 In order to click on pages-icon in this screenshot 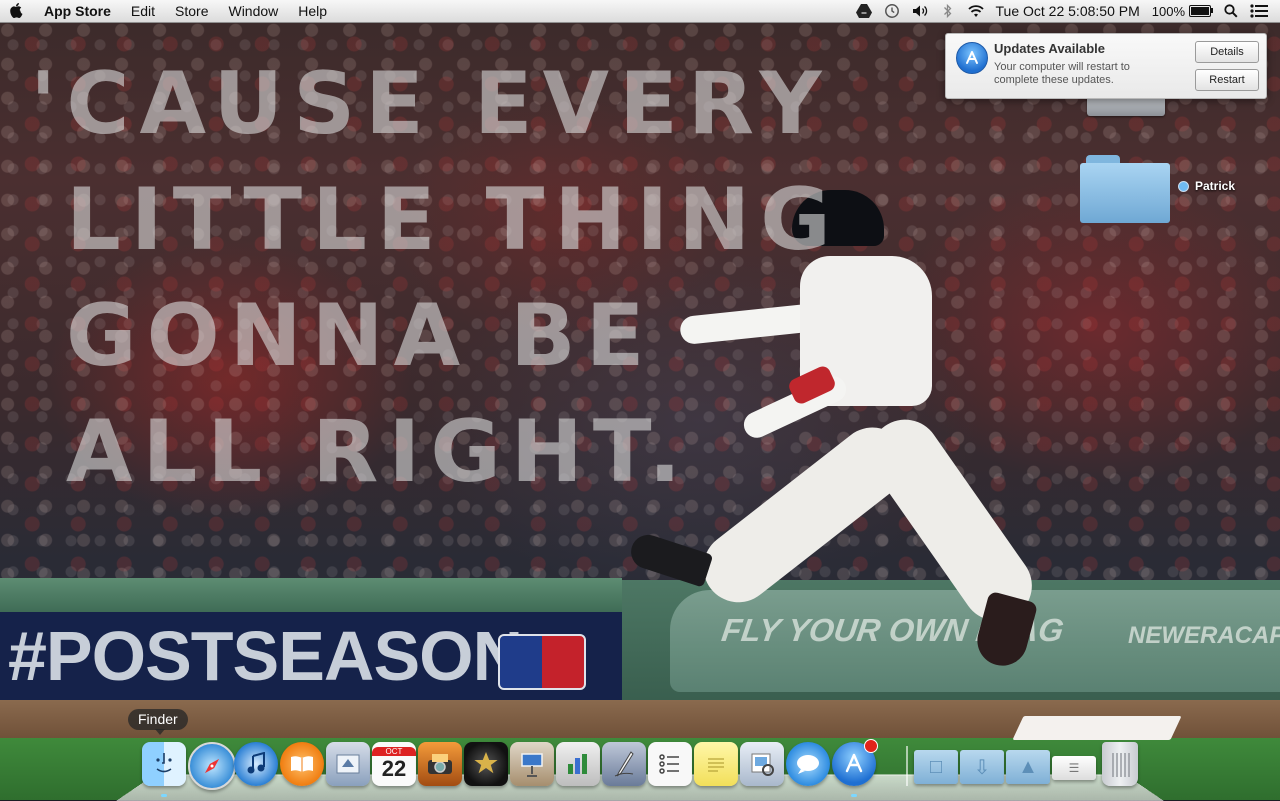, I will do `click(624, 764)`.